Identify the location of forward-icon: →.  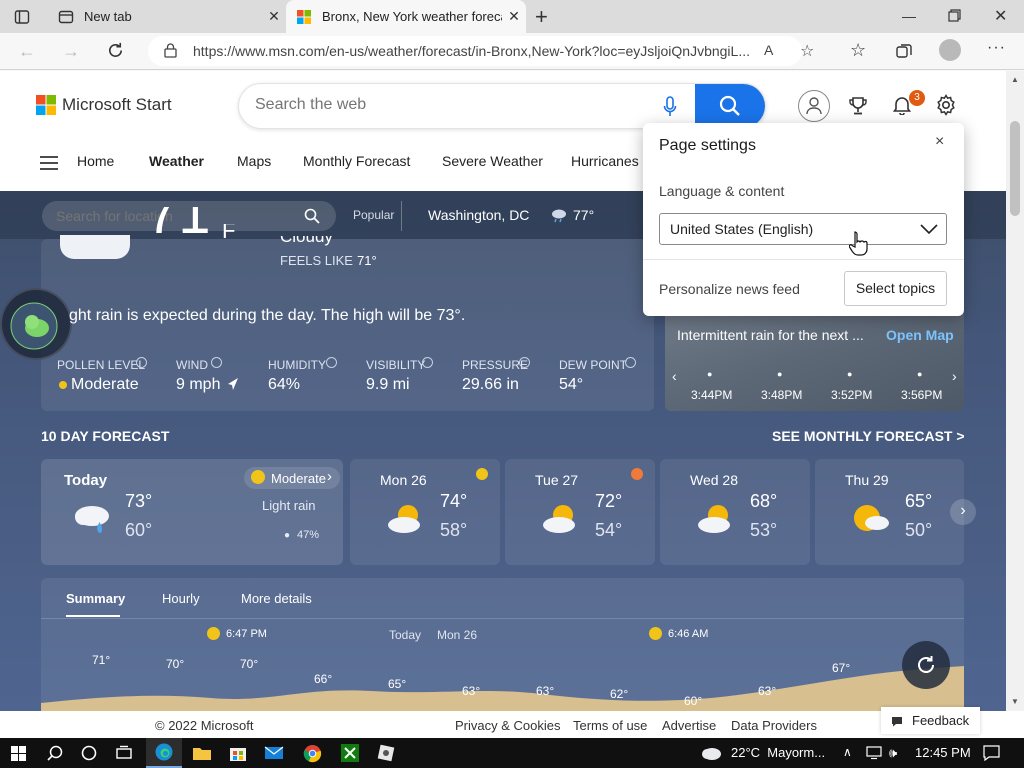
(71, 51).